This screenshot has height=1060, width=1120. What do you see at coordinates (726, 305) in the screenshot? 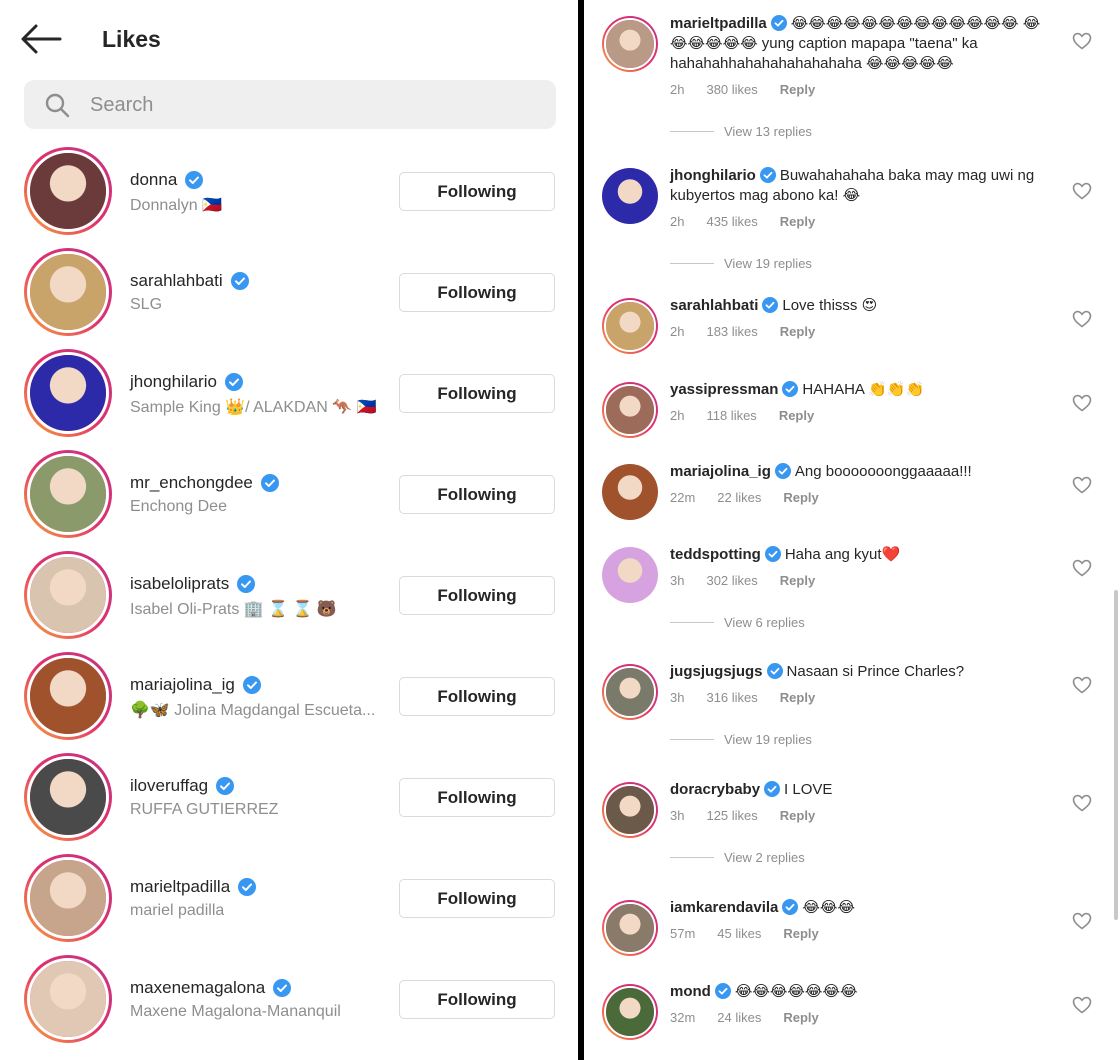
I see `comment-username: sarahlahbati` at bounding box center [726, 305].